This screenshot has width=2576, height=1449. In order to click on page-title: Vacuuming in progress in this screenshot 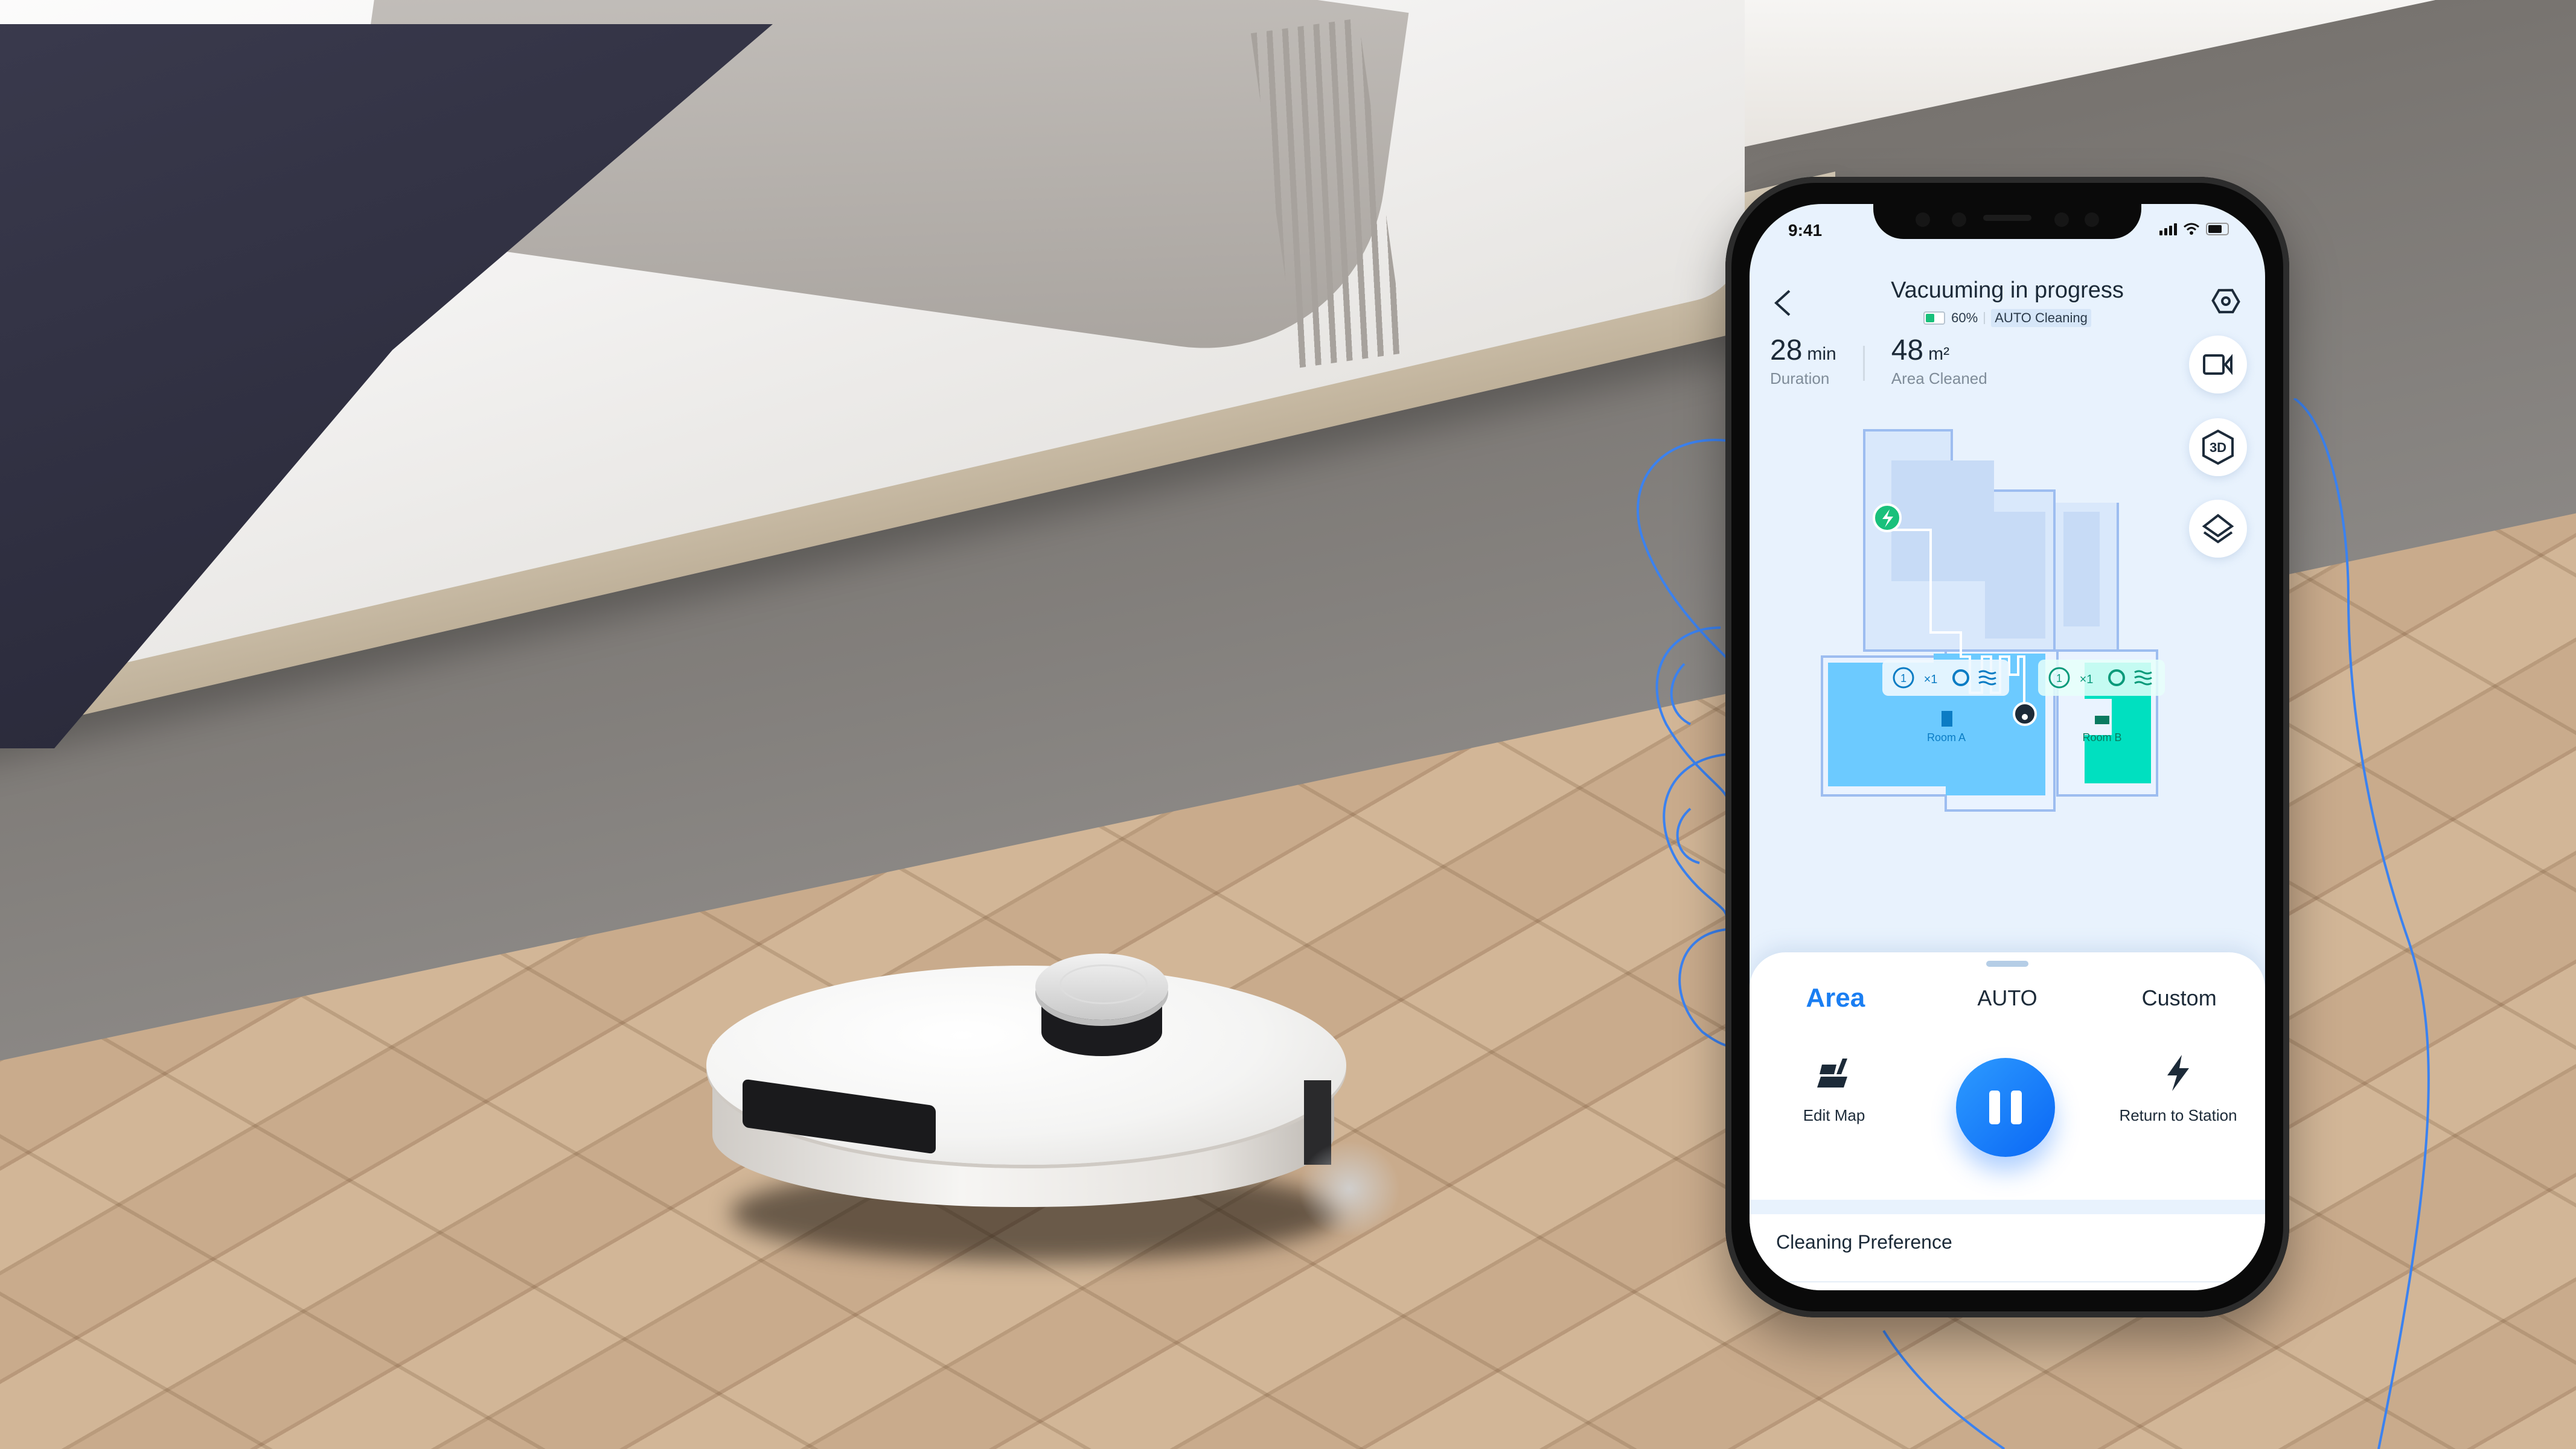, I will do `click(2008, 291)`.